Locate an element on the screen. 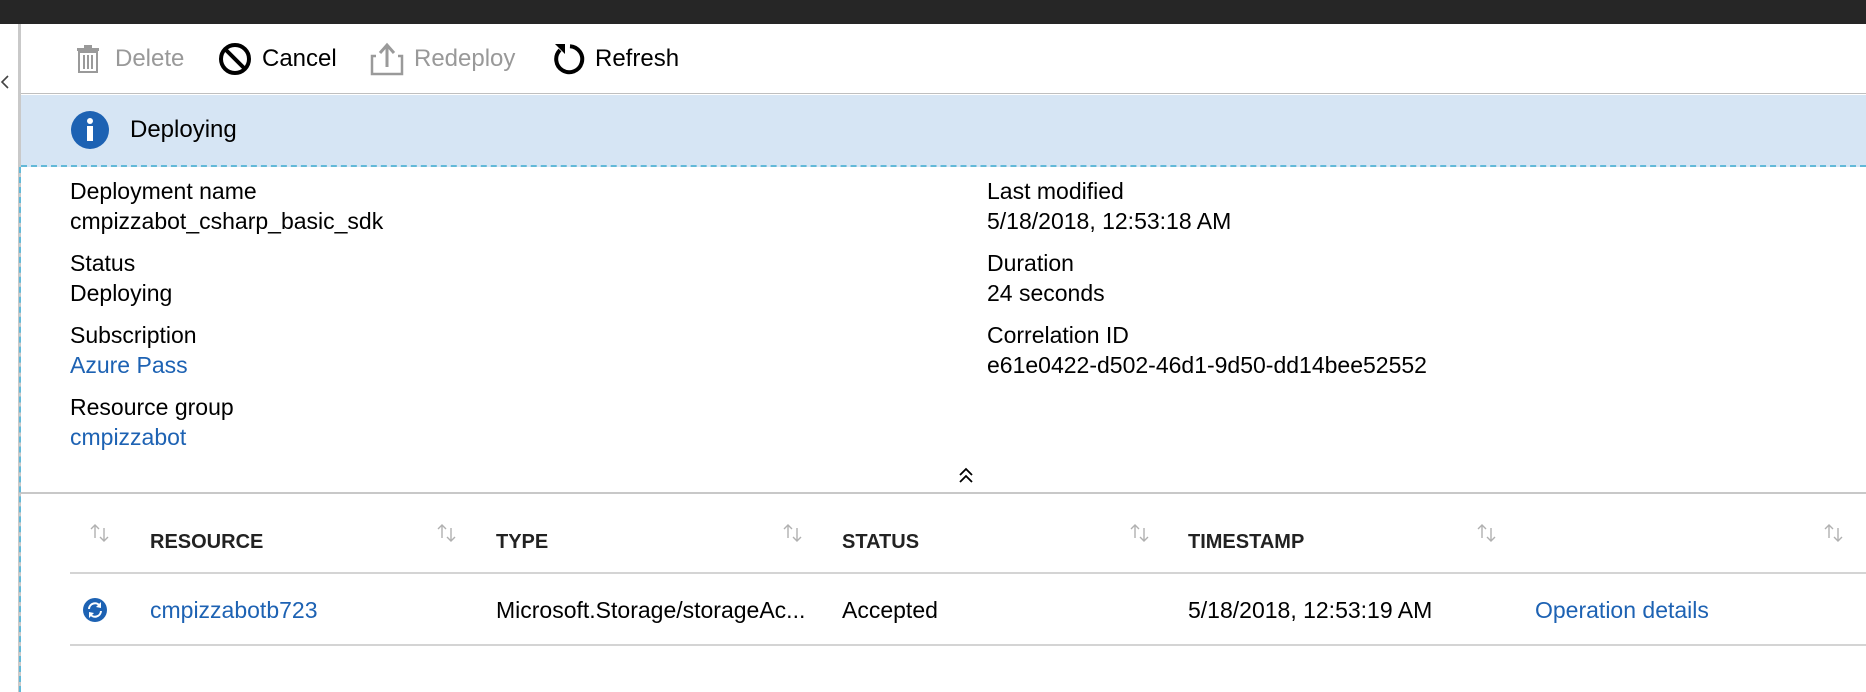 Image resolution: width=1866 pixels, height=692 pixels. refresh-icon is located at coordinates (568, 59).